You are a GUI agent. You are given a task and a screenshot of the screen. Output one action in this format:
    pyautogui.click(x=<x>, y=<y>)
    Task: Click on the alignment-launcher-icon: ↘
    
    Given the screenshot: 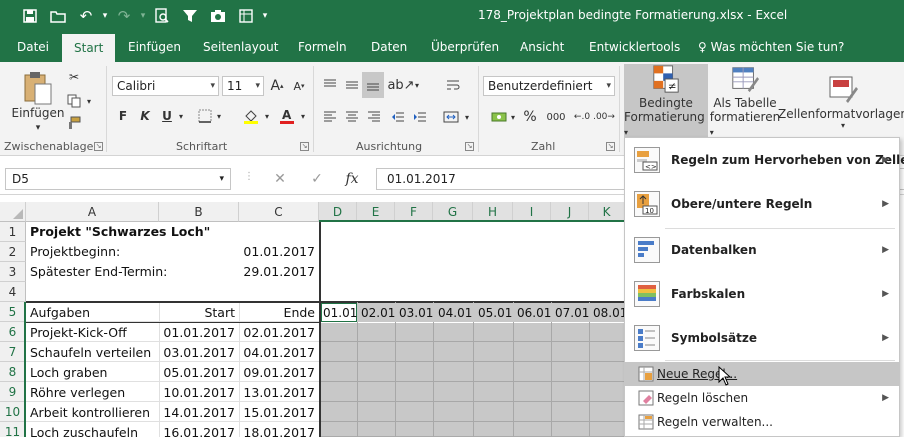 What is the action you would take?
    pyautogui.click(x=469, y=146)
    